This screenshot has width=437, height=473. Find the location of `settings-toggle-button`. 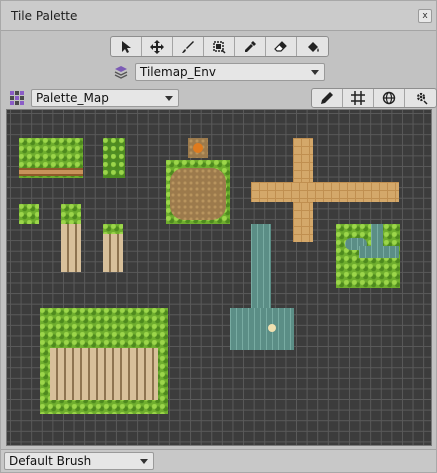

settings-toggle-button is located at coordinates (420, 98).